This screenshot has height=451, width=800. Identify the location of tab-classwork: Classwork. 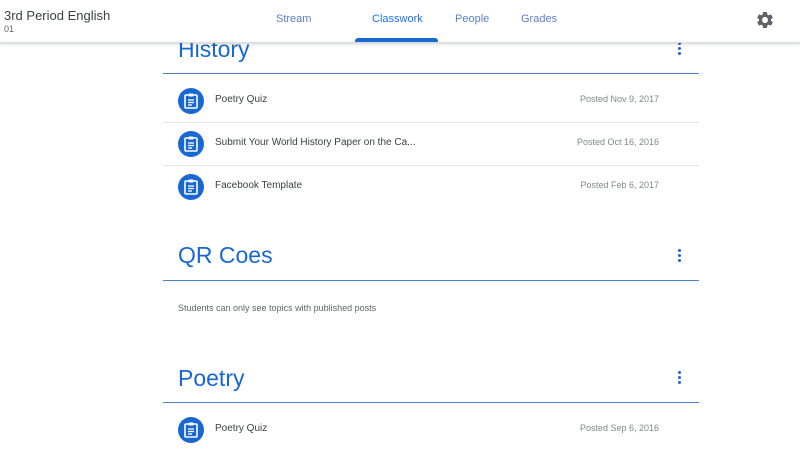
(397, 19).